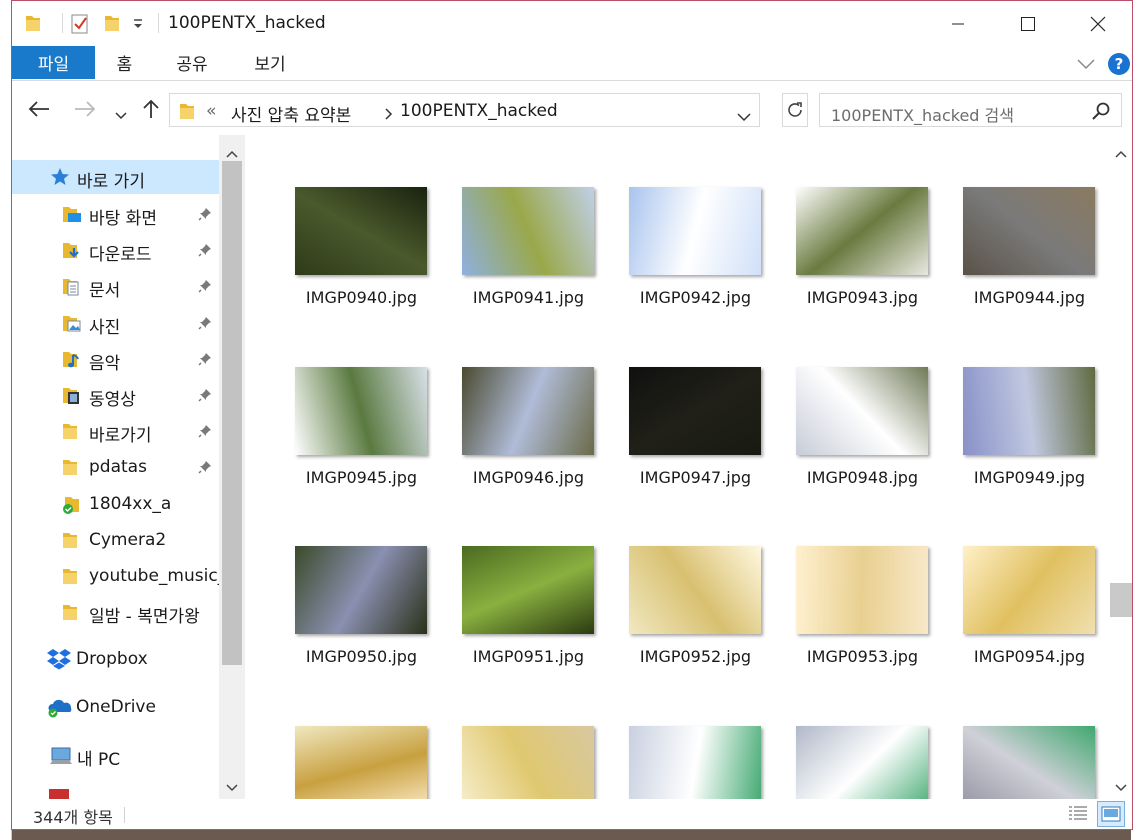 The image size is (1145, 840). What do you see at coordinates (695, 477) in the screenshot?
I see `file-name: IMGP0947.jpg` at bounding box center [695, 477].